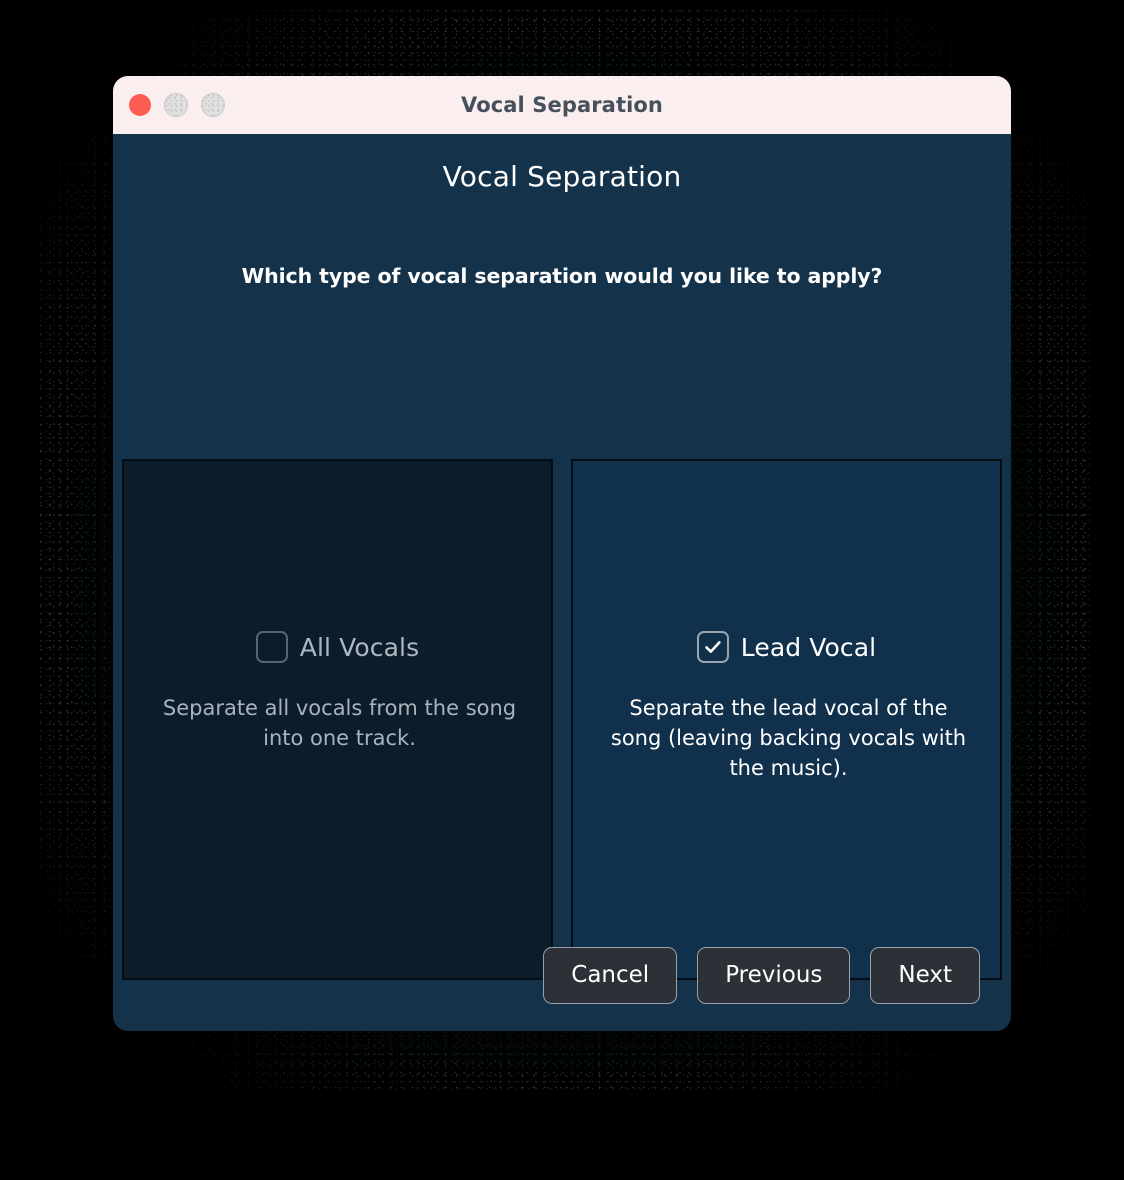  I want to click on window-titlebar: Vocal Separation, so click(562, 105).